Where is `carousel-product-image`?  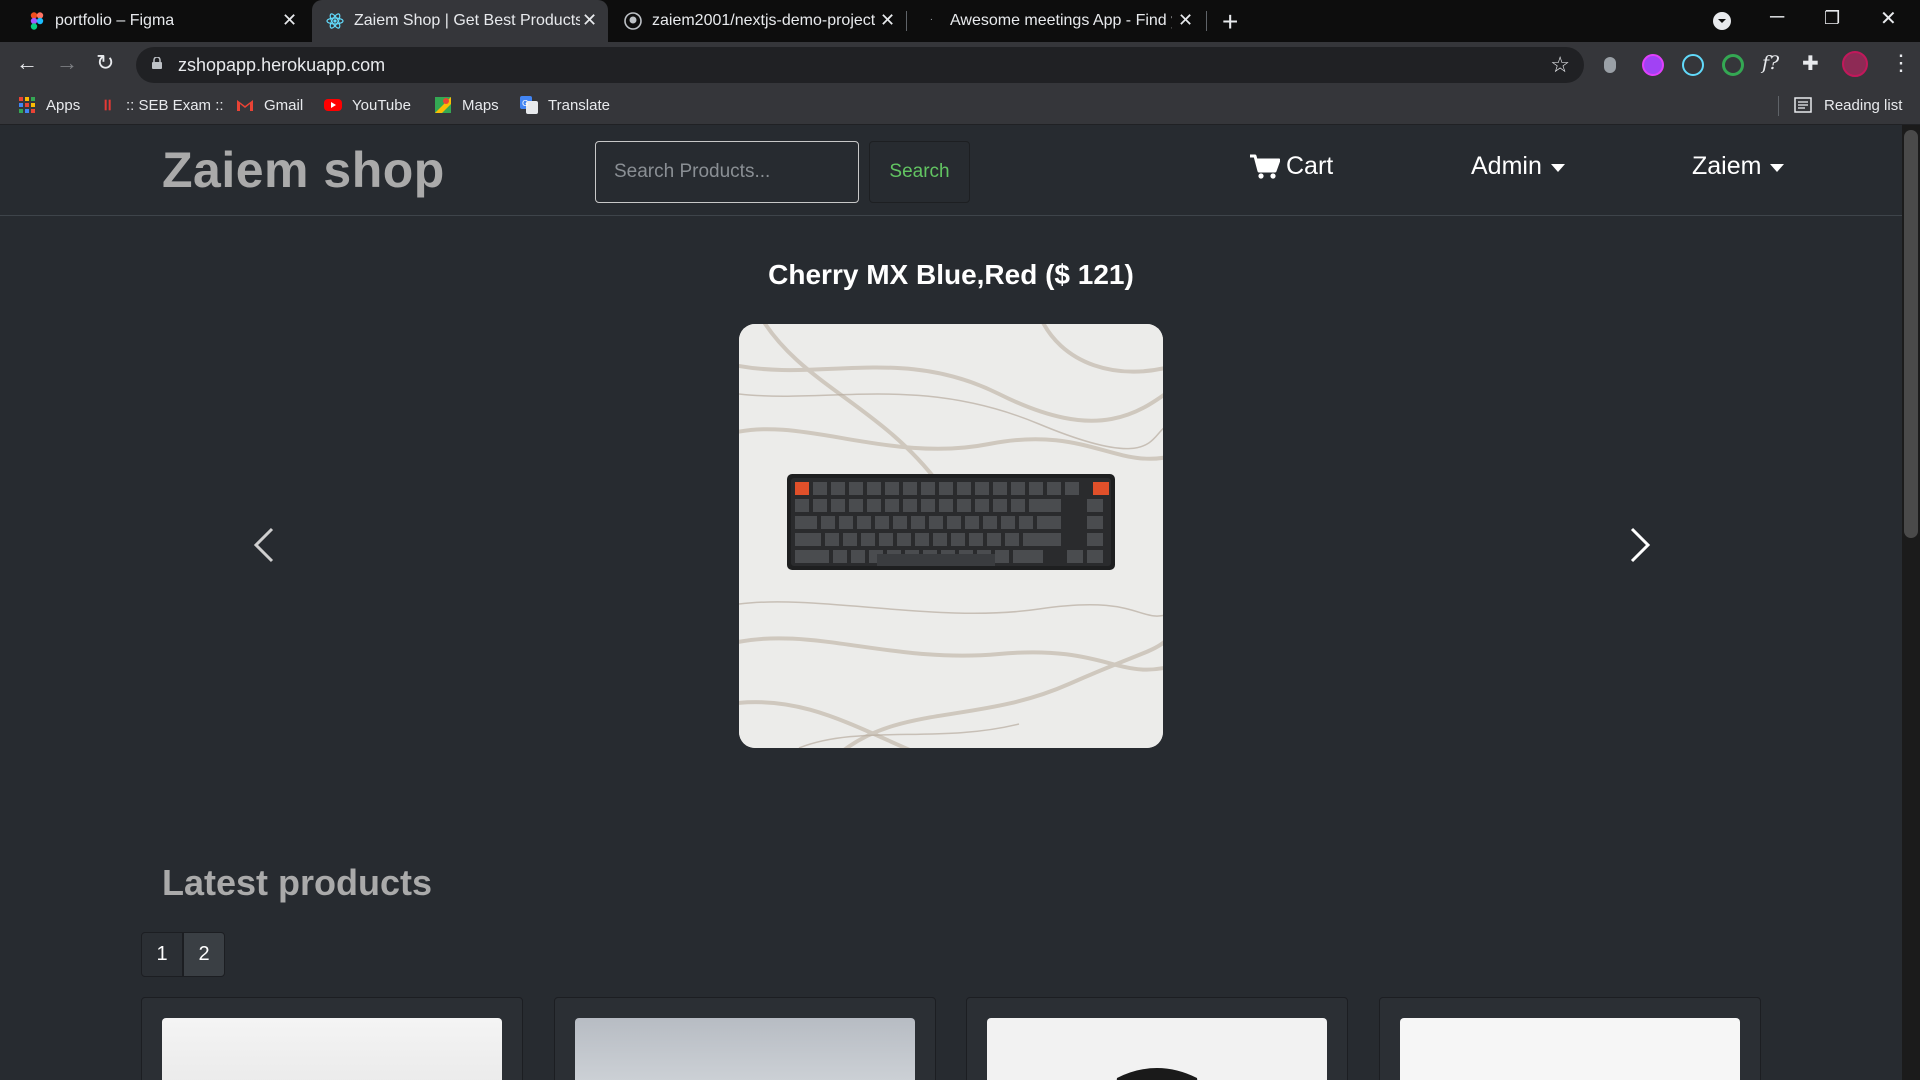 carousel-product-image is located at coordinates (951, 536).